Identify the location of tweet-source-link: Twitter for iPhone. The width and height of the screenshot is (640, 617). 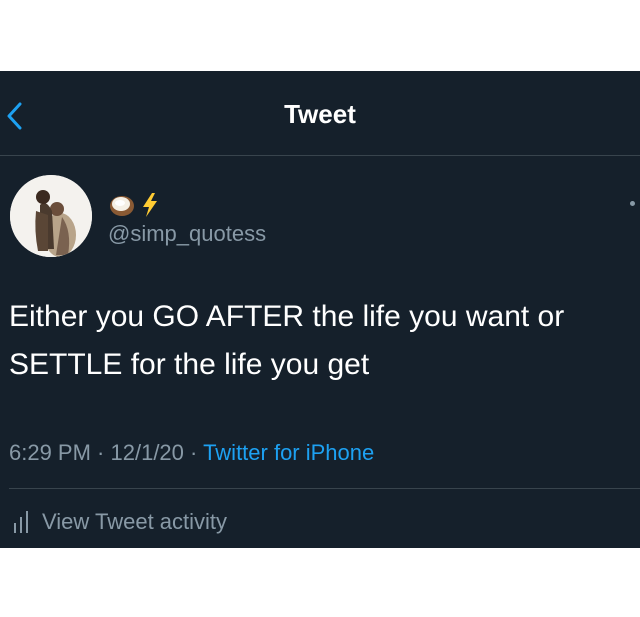
(288, 452).